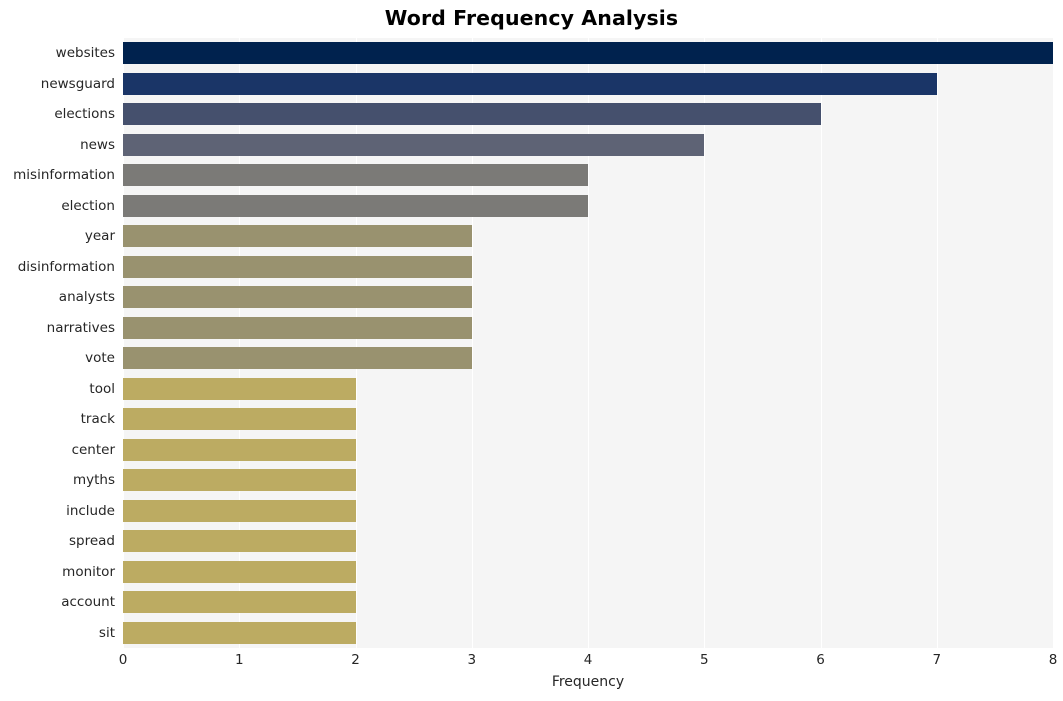  Describe the element at coordinates (99, 236) in the screenshot. I see `y-tick-label: year` at that location.